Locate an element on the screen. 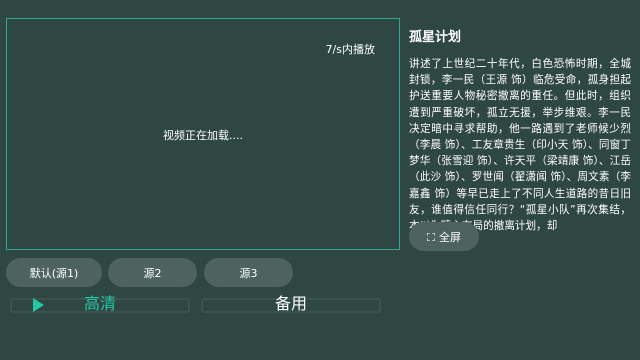 The width and height of the screenshot is (640, 360). quality-backup-label: 备用 is located at coordinates (290, 303).